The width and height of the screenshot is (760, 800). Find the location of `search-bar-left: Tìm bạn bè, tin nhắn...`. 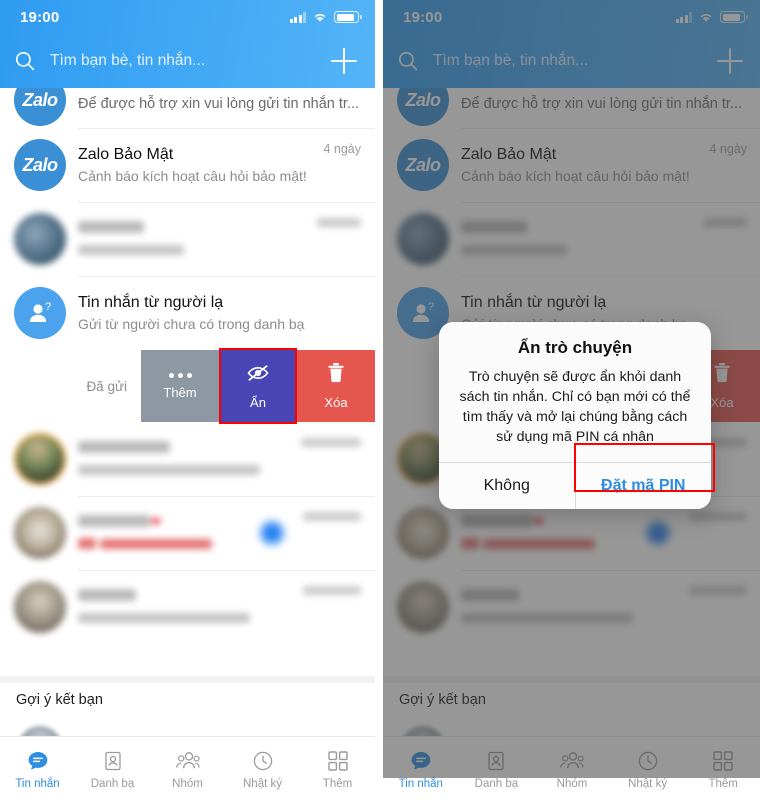

search-bar-left: Tìm bạn bè, tin nhắn... is located at coordinates (187, 61).